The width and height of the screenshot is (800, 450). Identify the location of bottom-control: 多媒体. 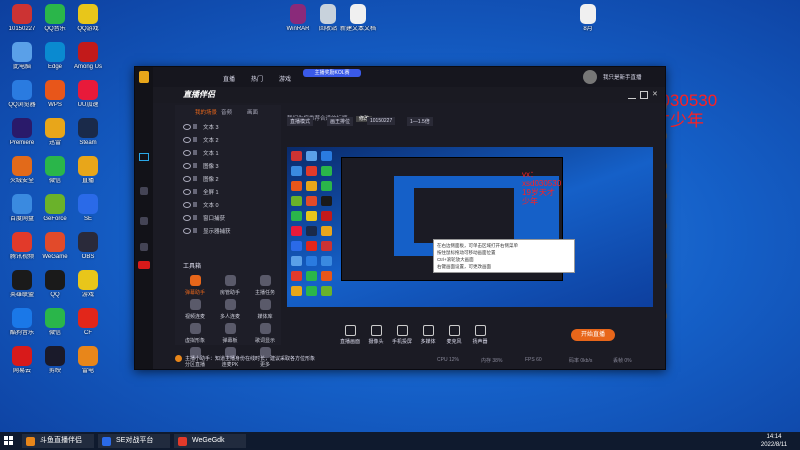
(428, 335).